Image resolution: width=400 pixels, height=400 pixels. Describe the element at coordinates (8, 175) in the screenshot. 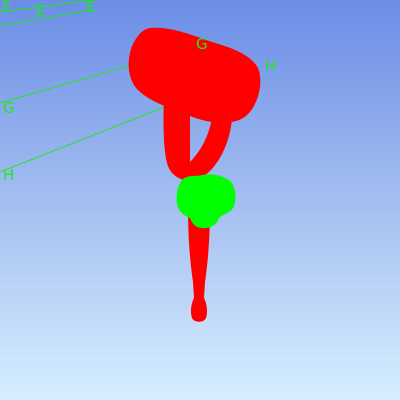

I see `label-h-left: H` at that location.